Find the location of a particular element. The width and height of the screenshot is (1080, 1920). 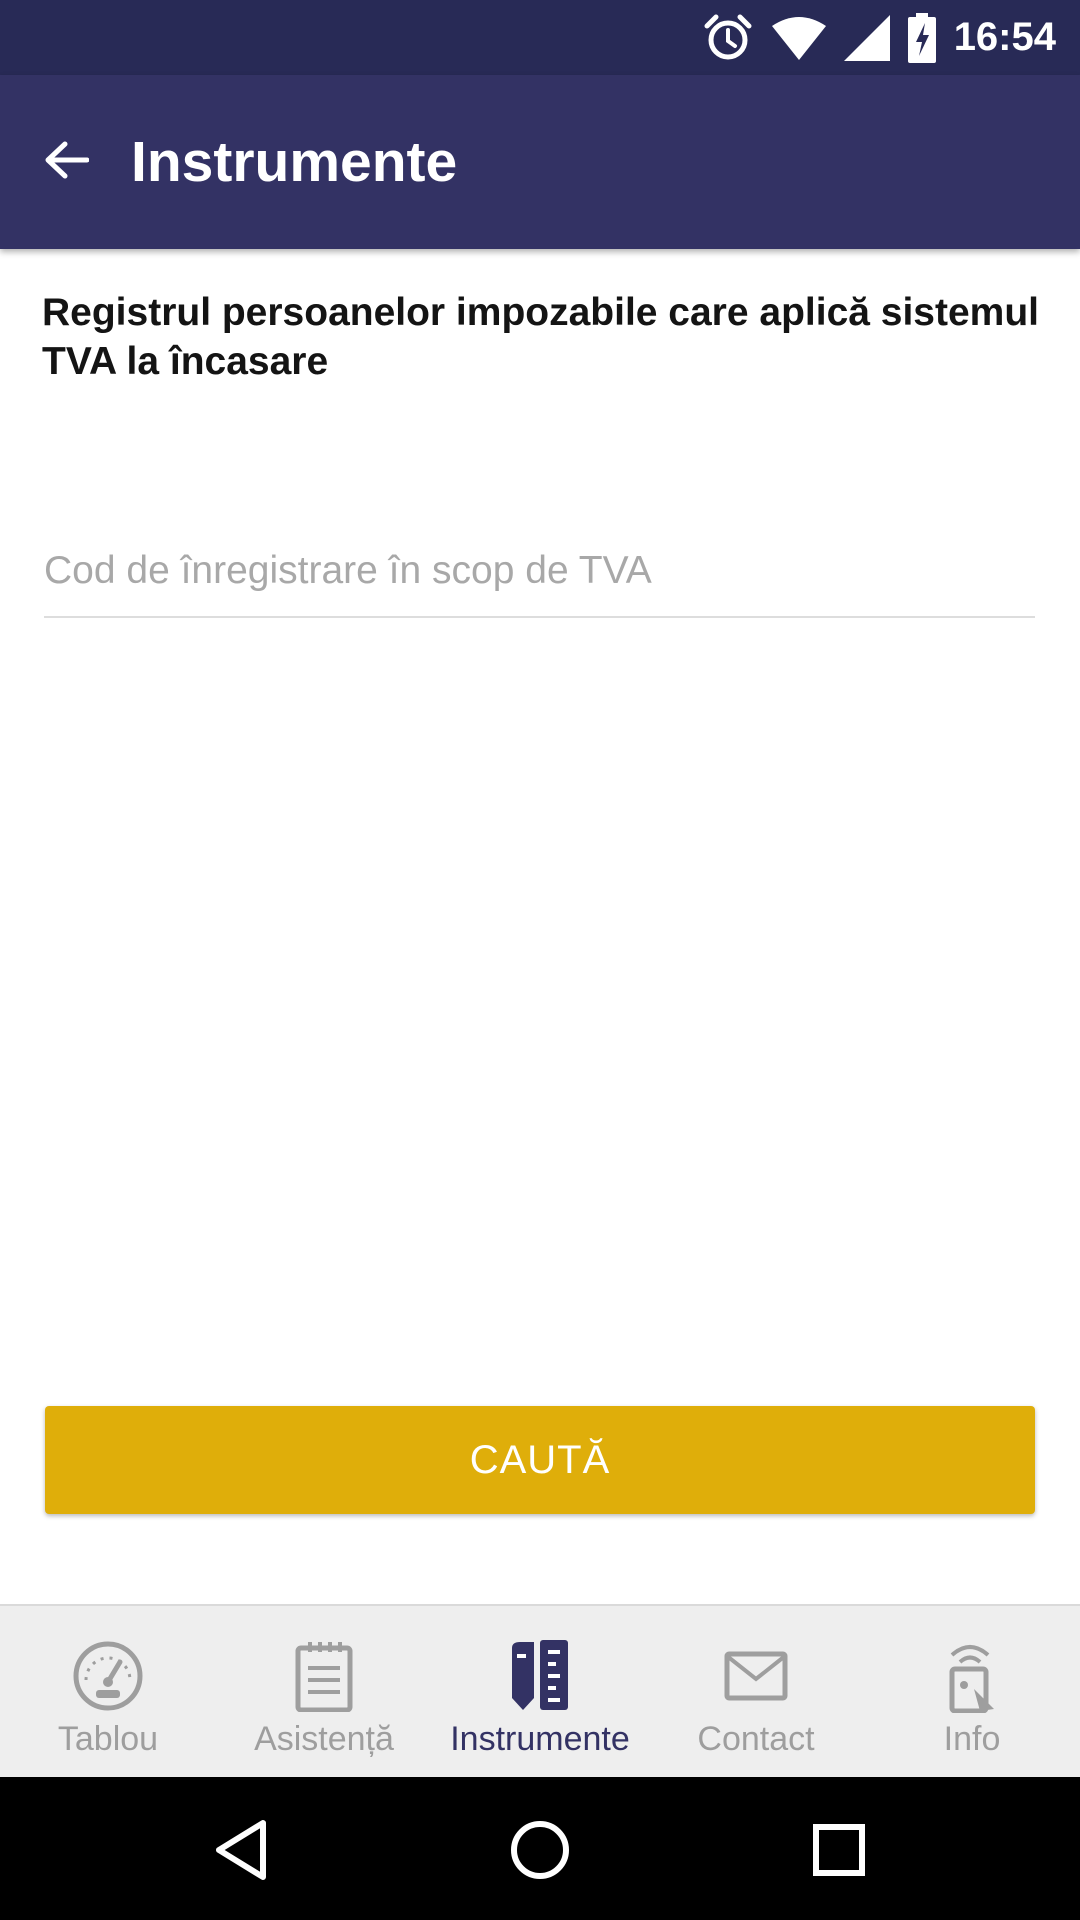

nav-item-asistenta: Asistență is located at coordinates (324, 1692).